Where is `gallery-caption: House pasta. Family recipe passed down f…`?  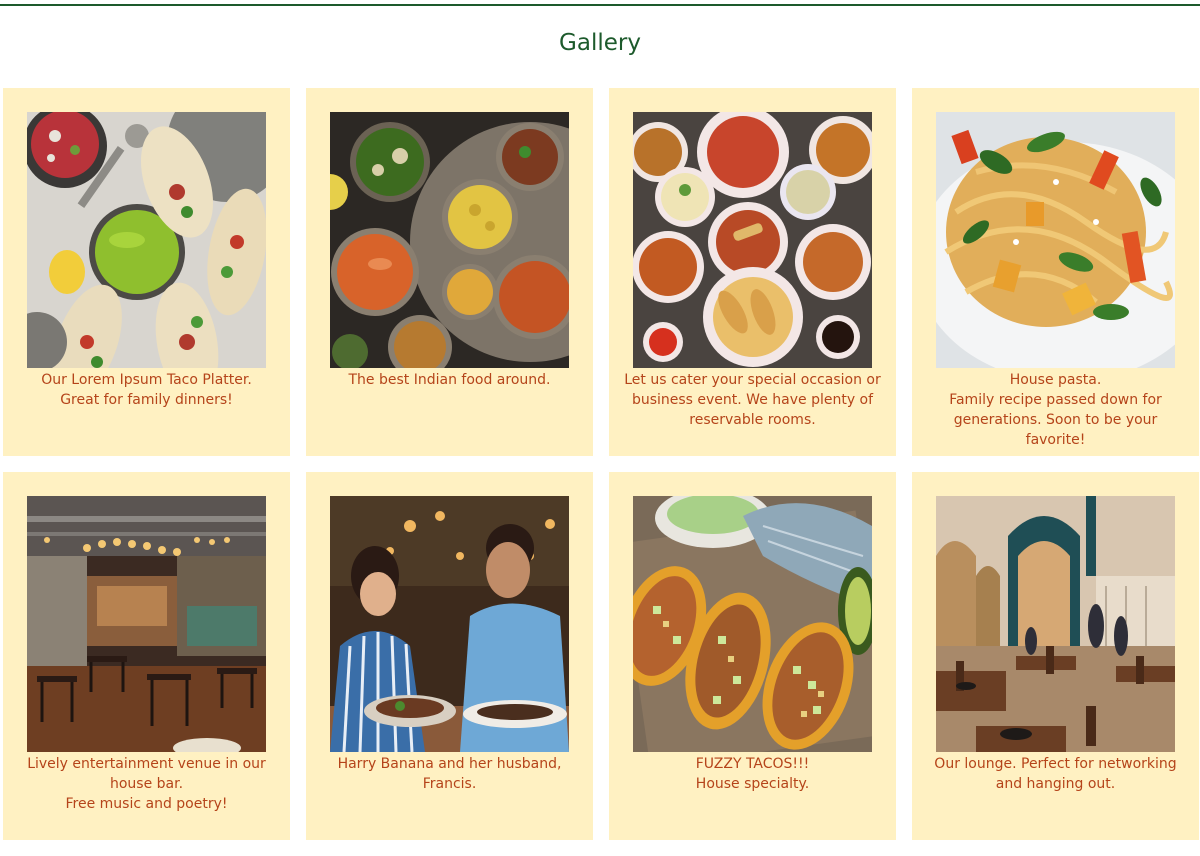
gallery-caption: House pasta. Family recipe passed down f… is located at coordinates (1055, 410).